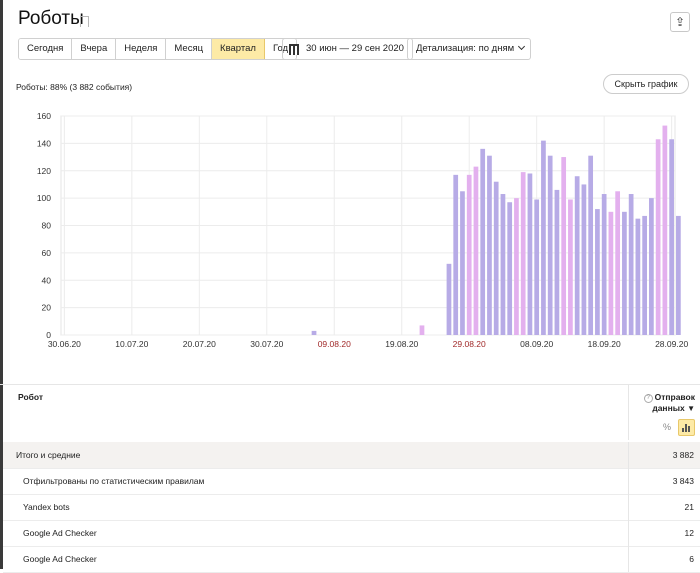  Describe the element at coordinates (46, 507) in the screenshot. I see `row-name: Yandex bots` at that location.